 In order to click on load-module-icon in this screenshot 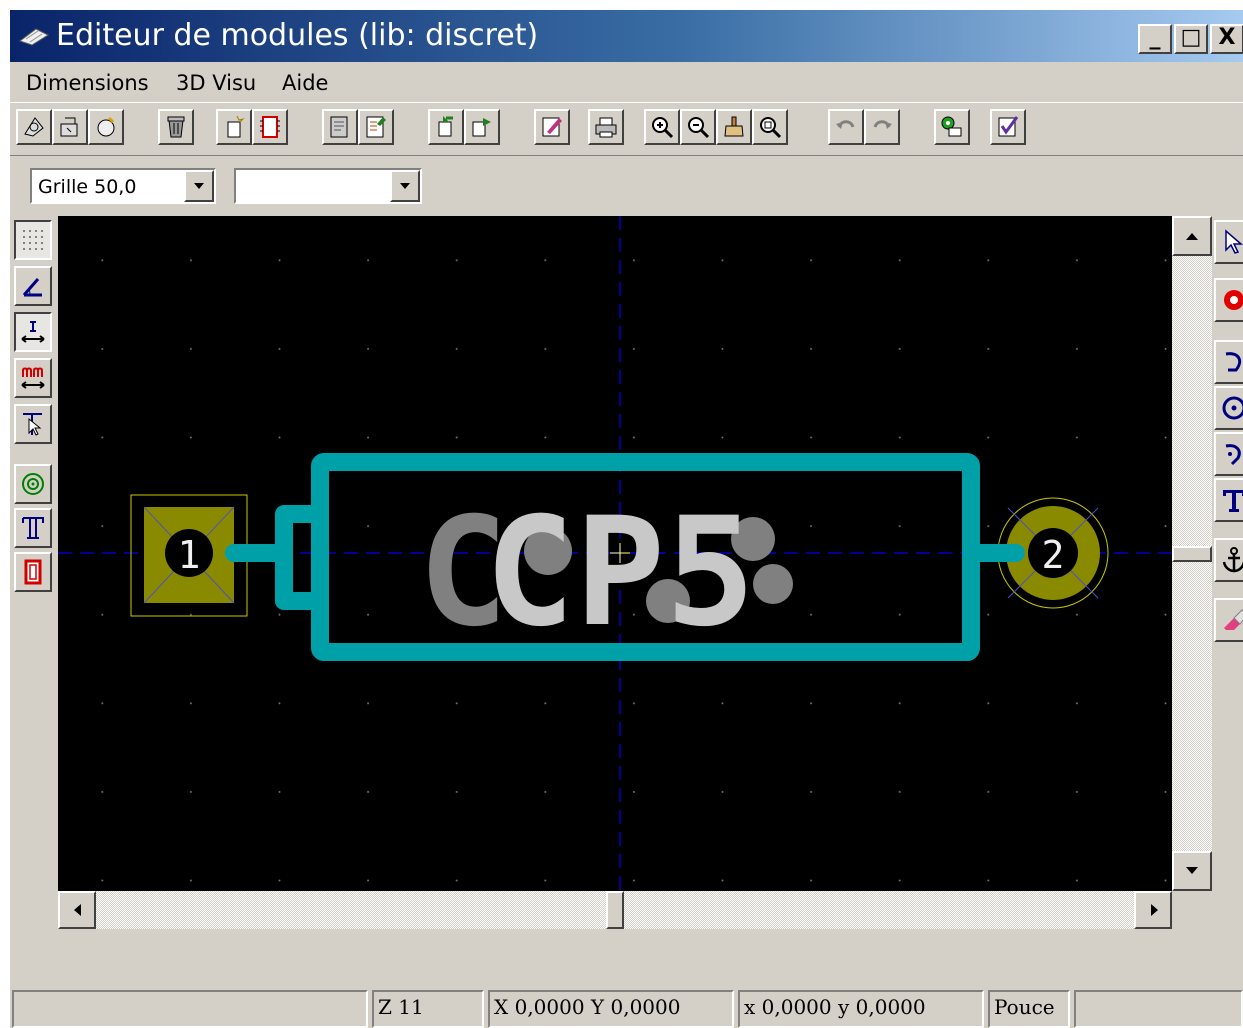, I will do `click(69, 127)`.